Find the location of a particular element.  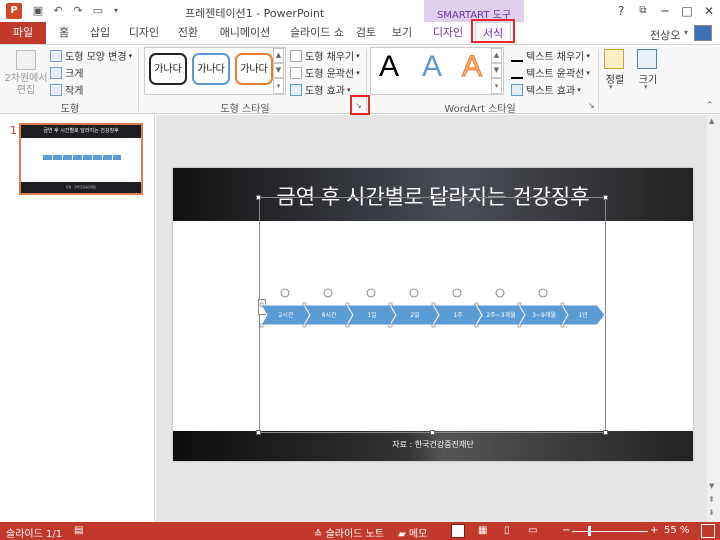

close-button: ✕ is located at coordinates (709, 11).